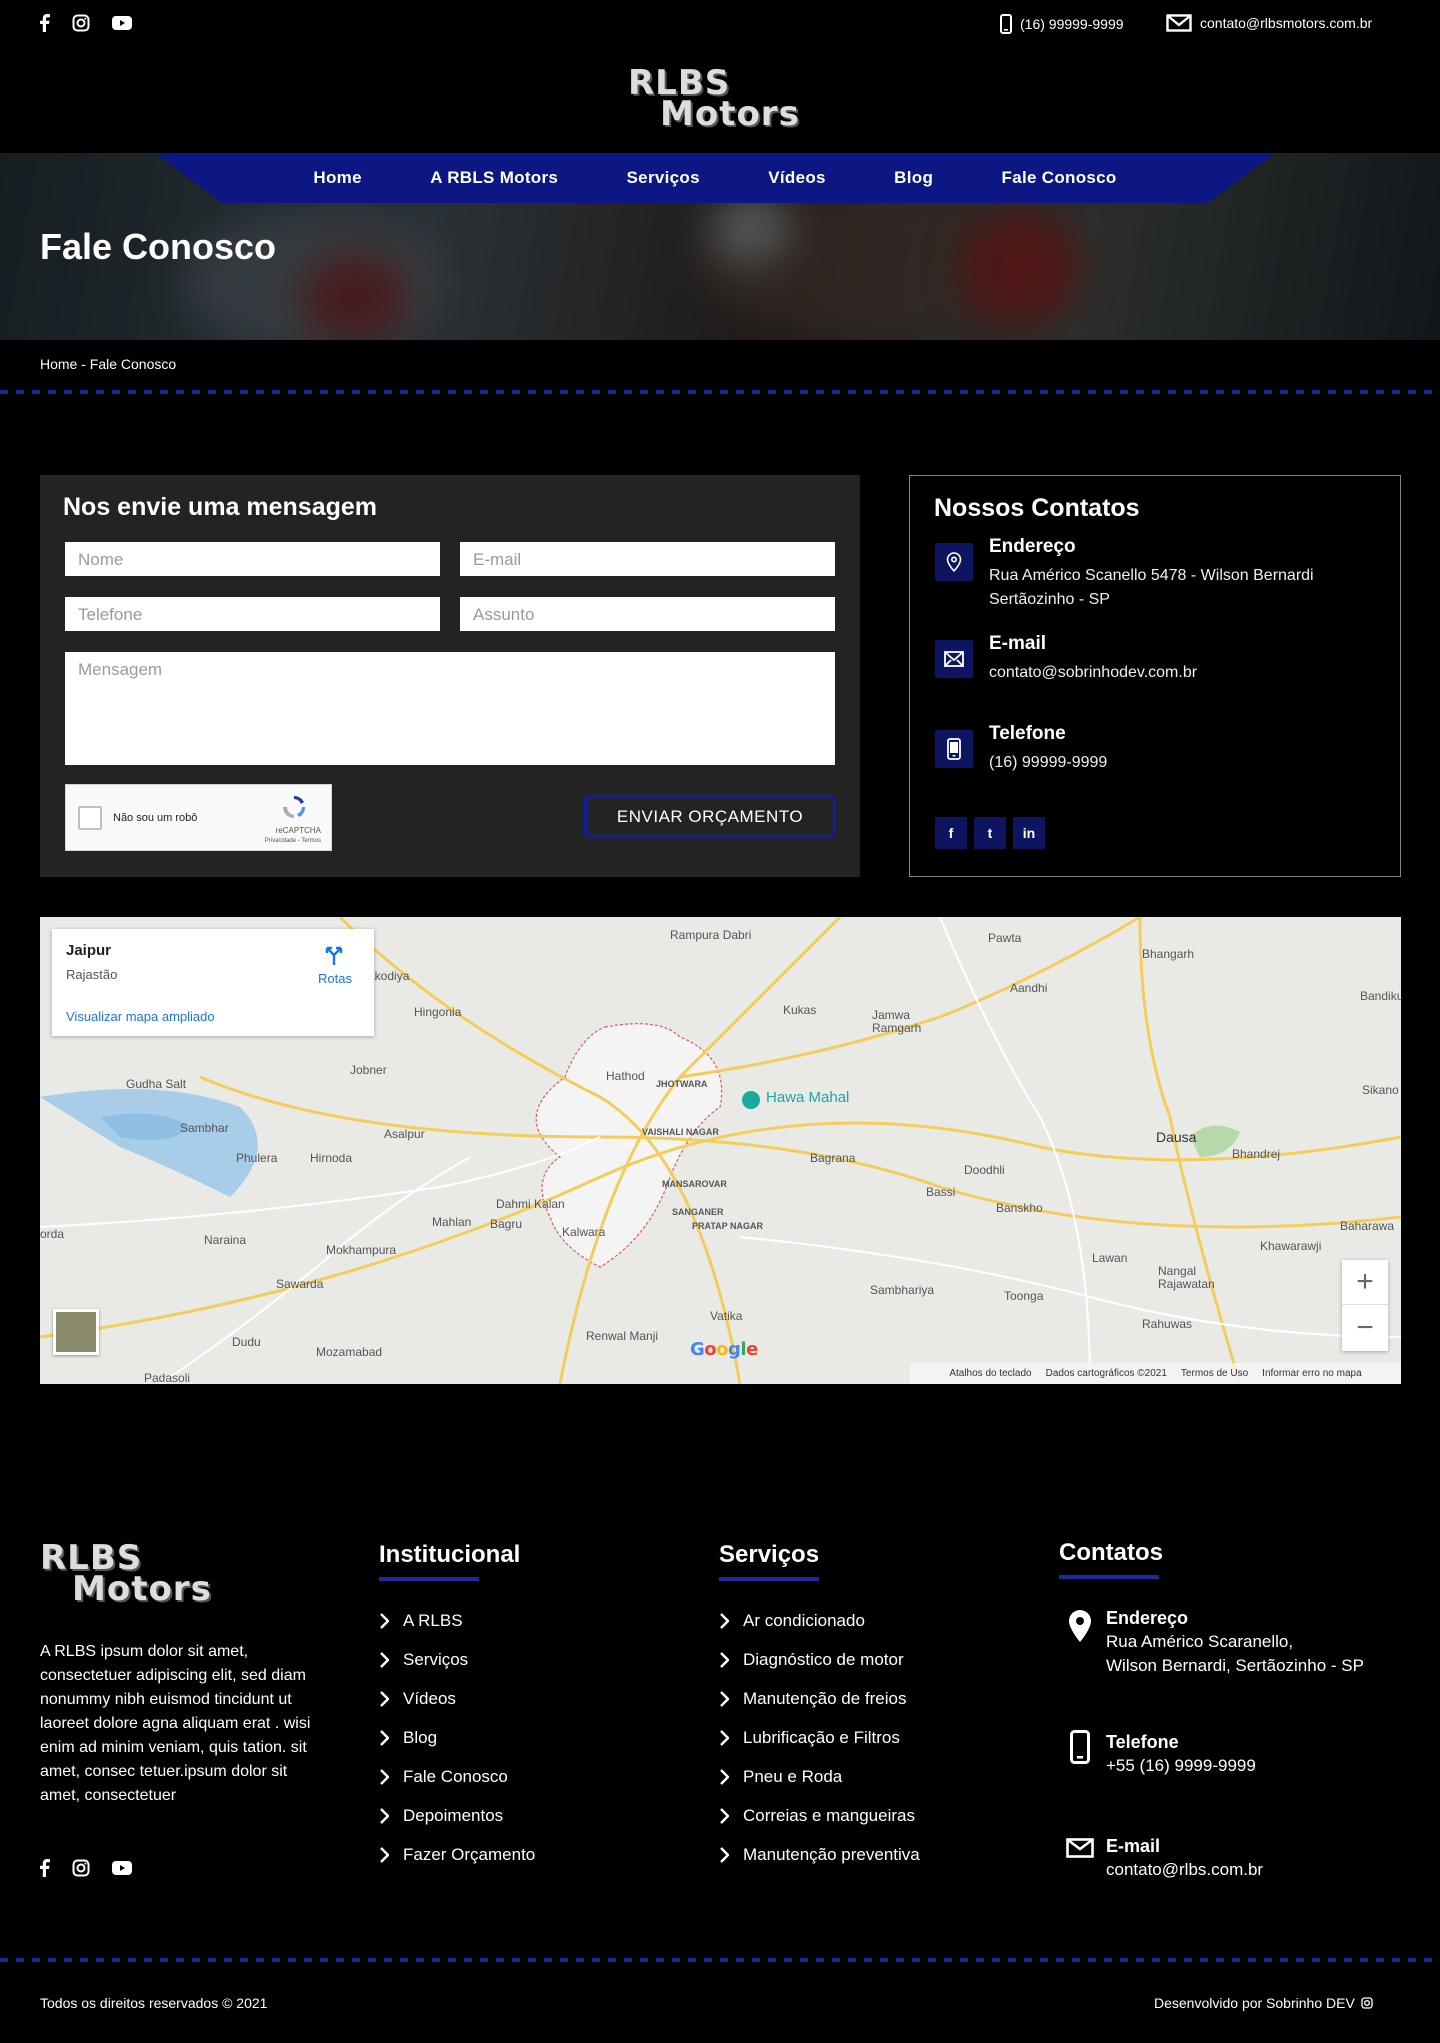 The height and width of the screenshot is (2043, 1440). Describe the element at coordinates (769, 1554) in the screenshot. I see `servicos-title: Serviços` at that location.